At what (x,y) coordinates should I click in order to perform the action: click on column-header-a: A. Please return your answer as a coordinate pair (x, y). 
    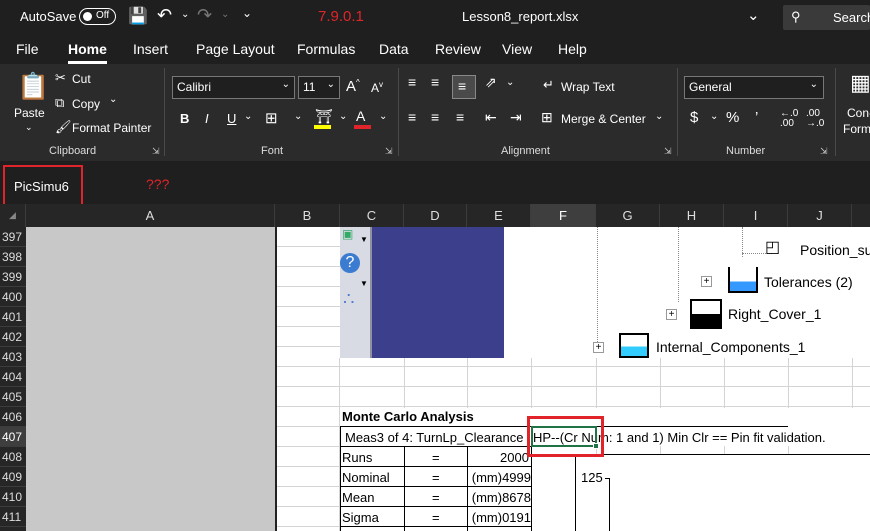
    Looking at the image, I should click on (150, 215).